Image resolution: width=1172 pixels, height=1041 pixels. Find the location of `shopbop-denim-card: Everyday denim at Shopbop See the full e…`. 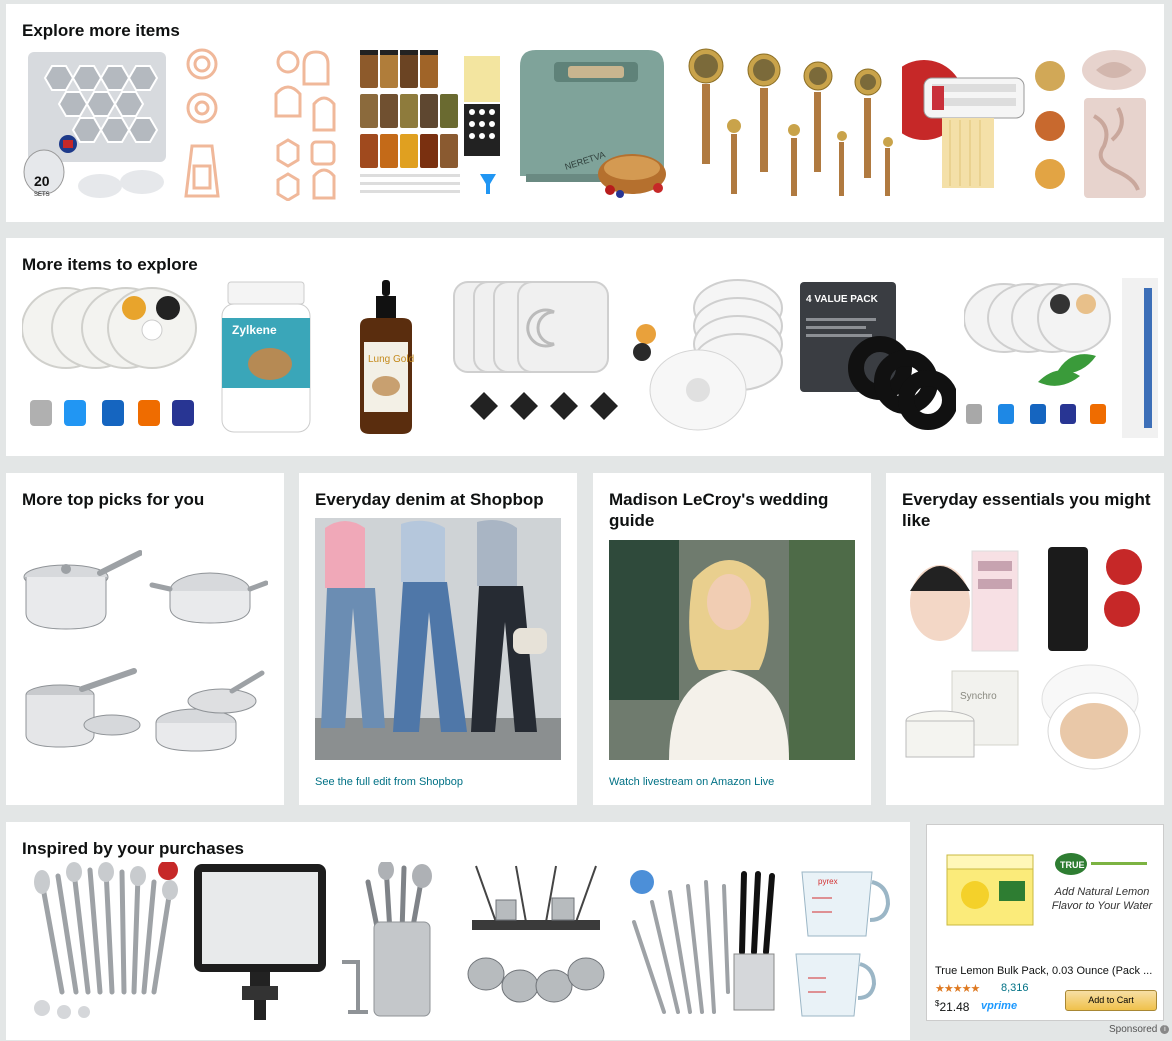

shopbop-denim-card: Everyday denim at Shopbop See the full e… is located at coordinates (438, 639).